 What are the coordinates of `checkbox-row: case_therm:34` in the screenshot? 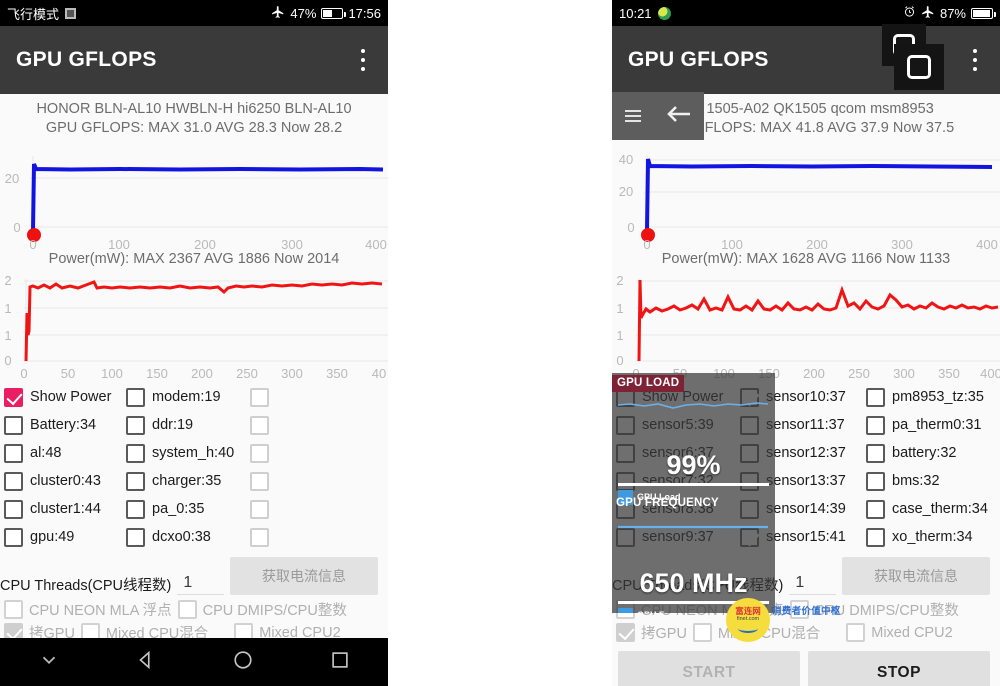 It's located at (933, 509).